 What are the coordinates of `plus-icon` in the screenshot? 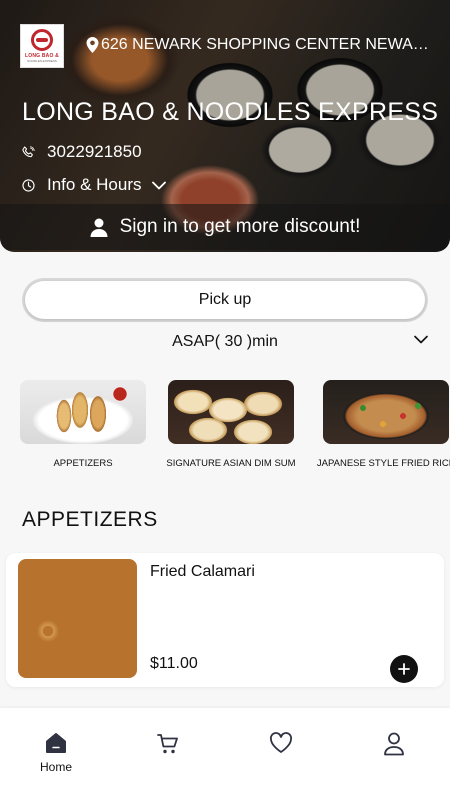 It's located at (404, 669).